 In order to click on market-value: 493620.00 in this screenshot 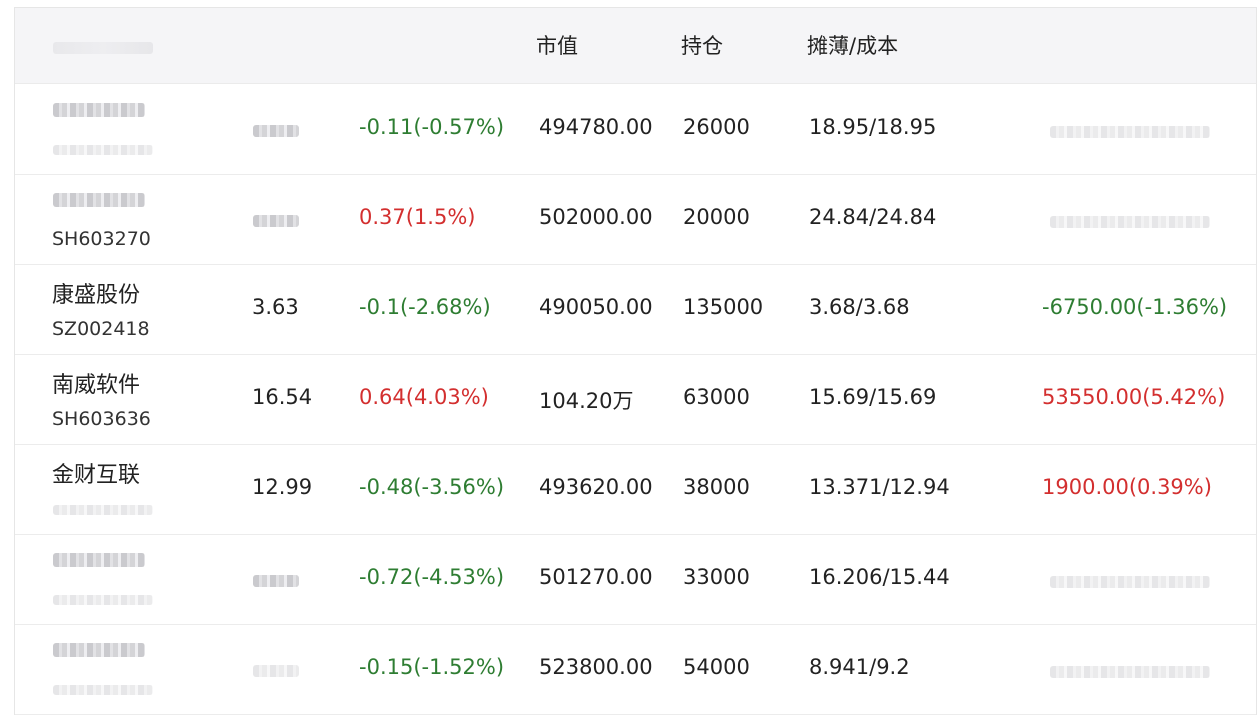, I will do `click(596, 487)`.